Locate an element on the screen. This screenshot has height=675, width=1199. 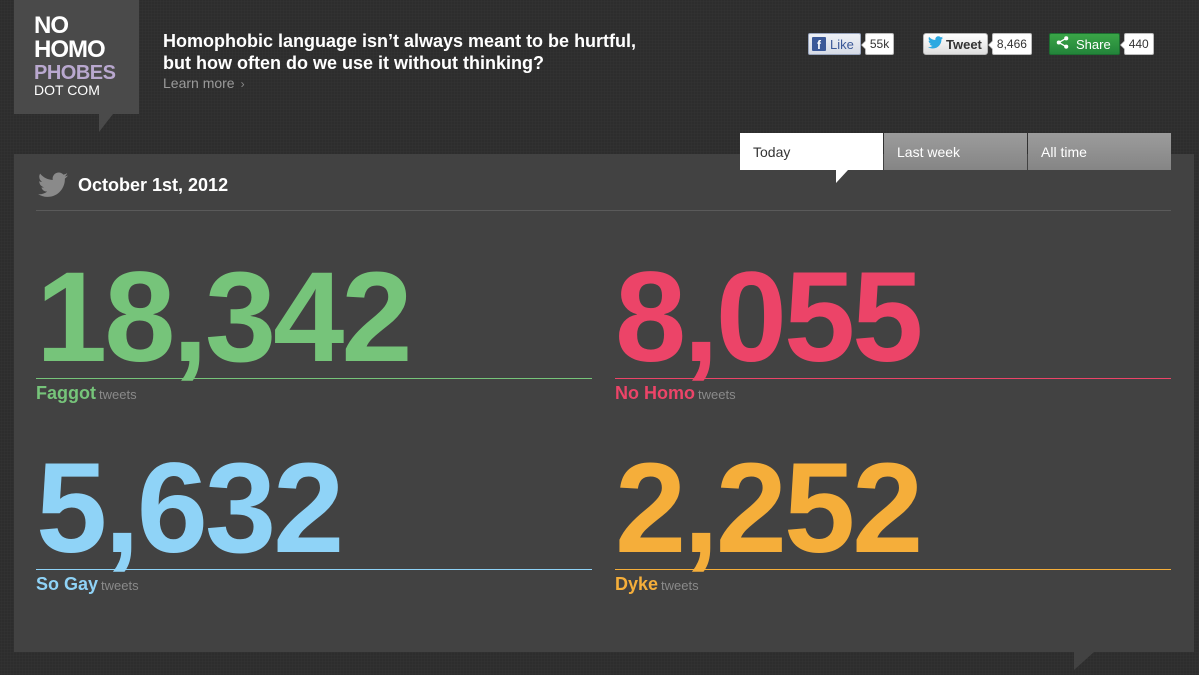
logo-line-3: PHOBES is located at coordinates (75, 73).